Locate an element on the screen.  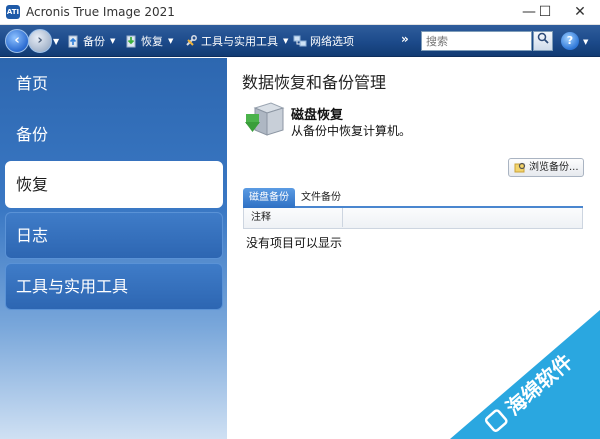
back-button: ‹ is located at coordinates (17, 41).